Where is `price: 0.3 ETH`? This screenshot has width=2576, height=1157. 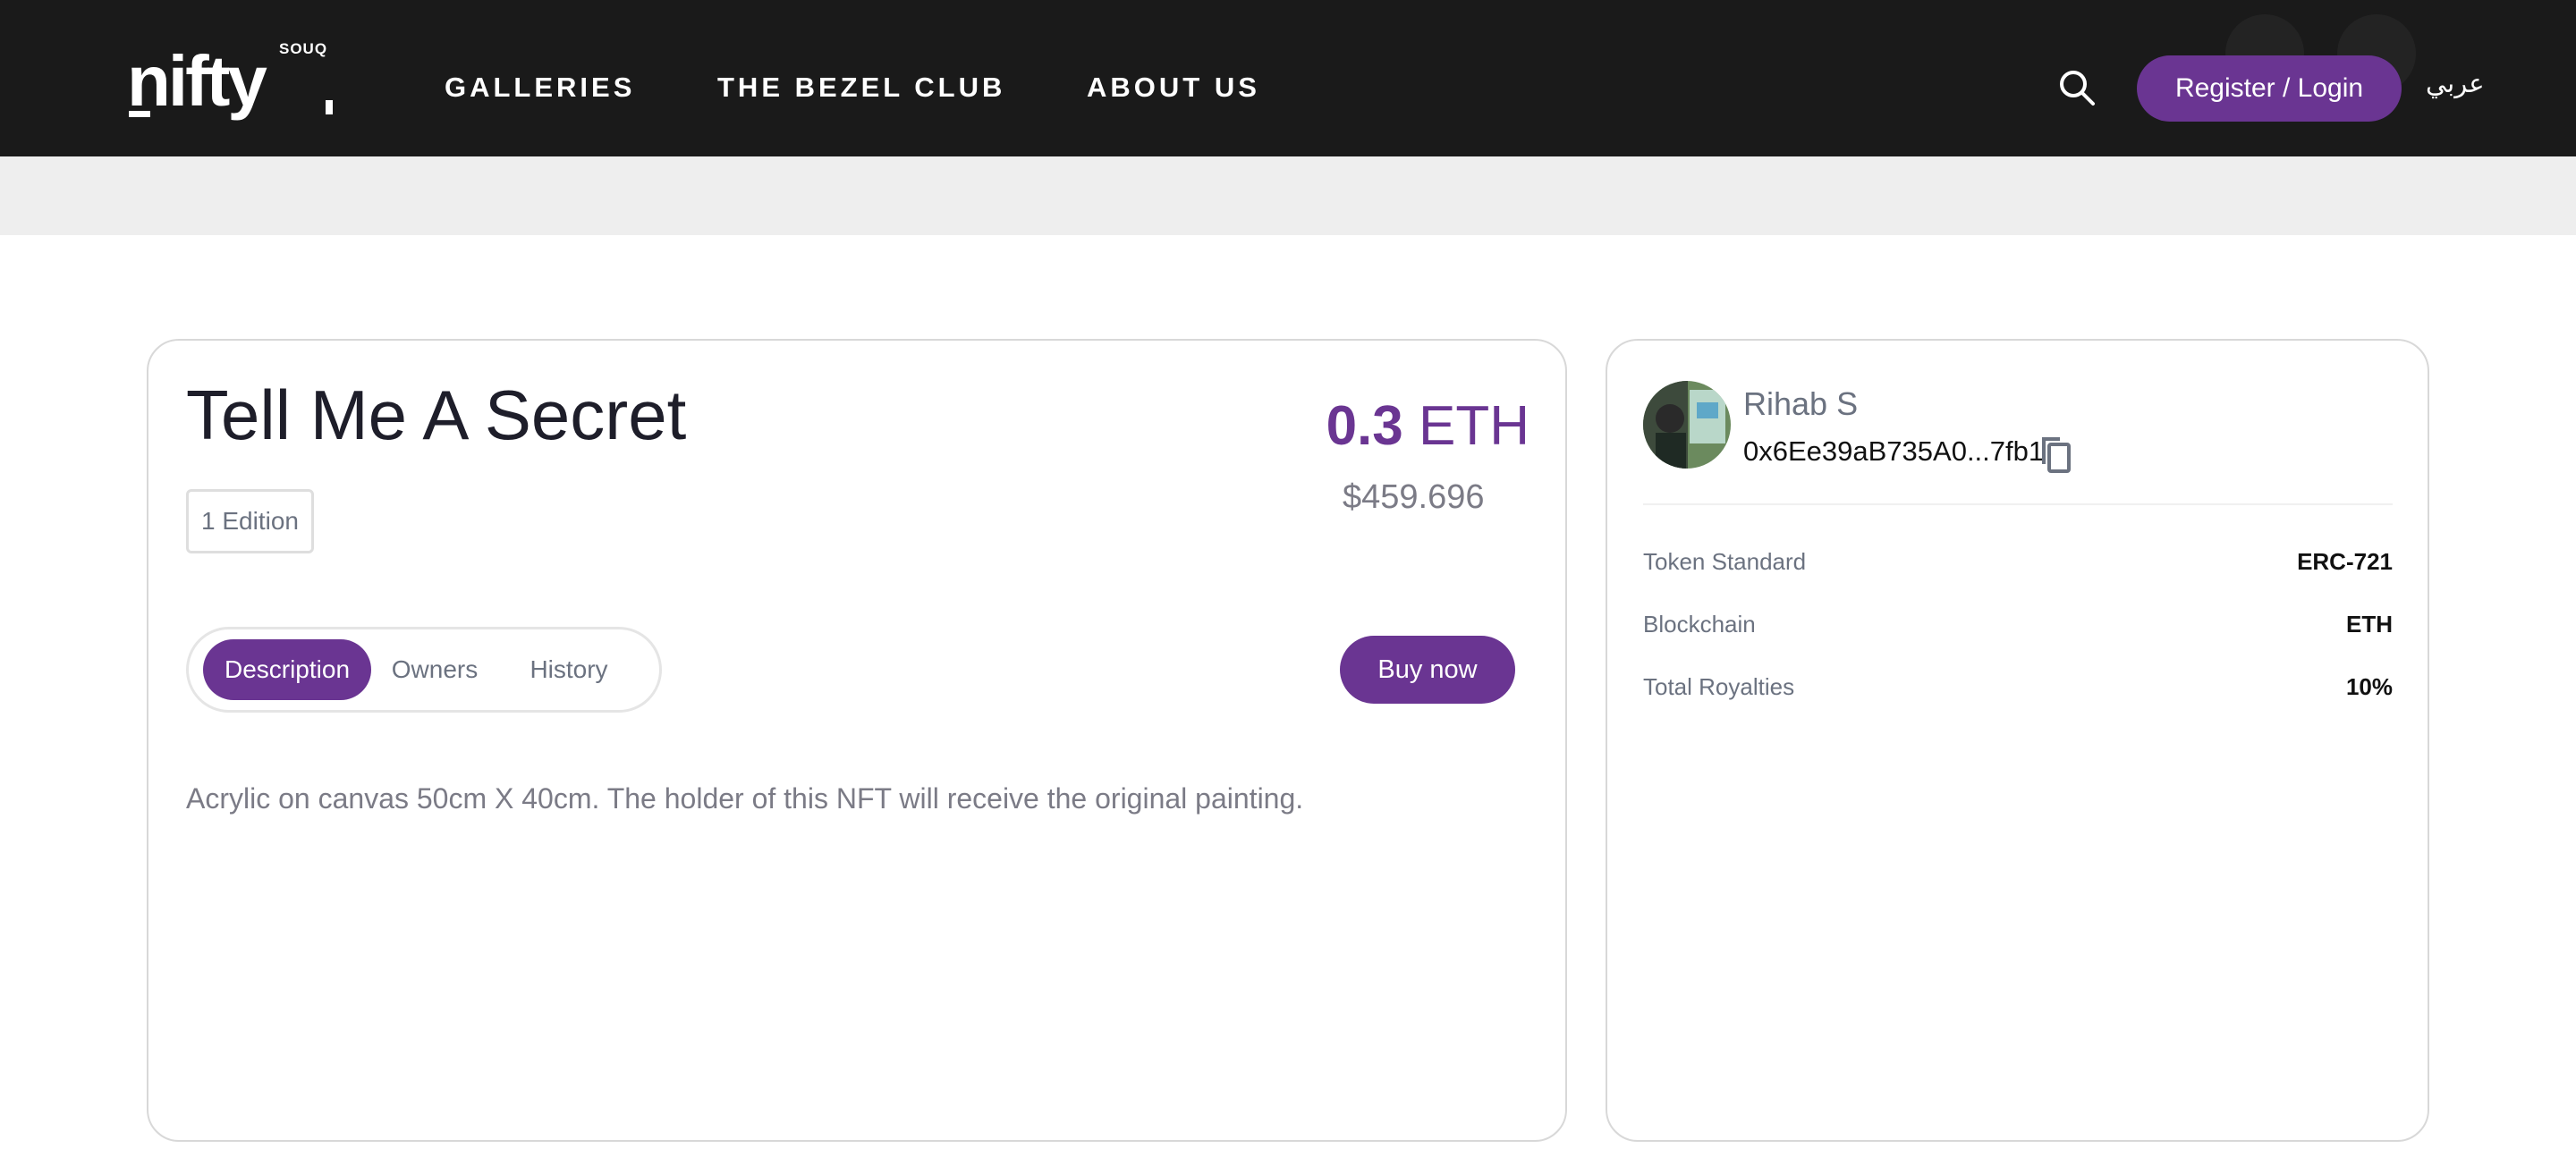 price: 0.3 ETH is located at coordinates (1428, 426).